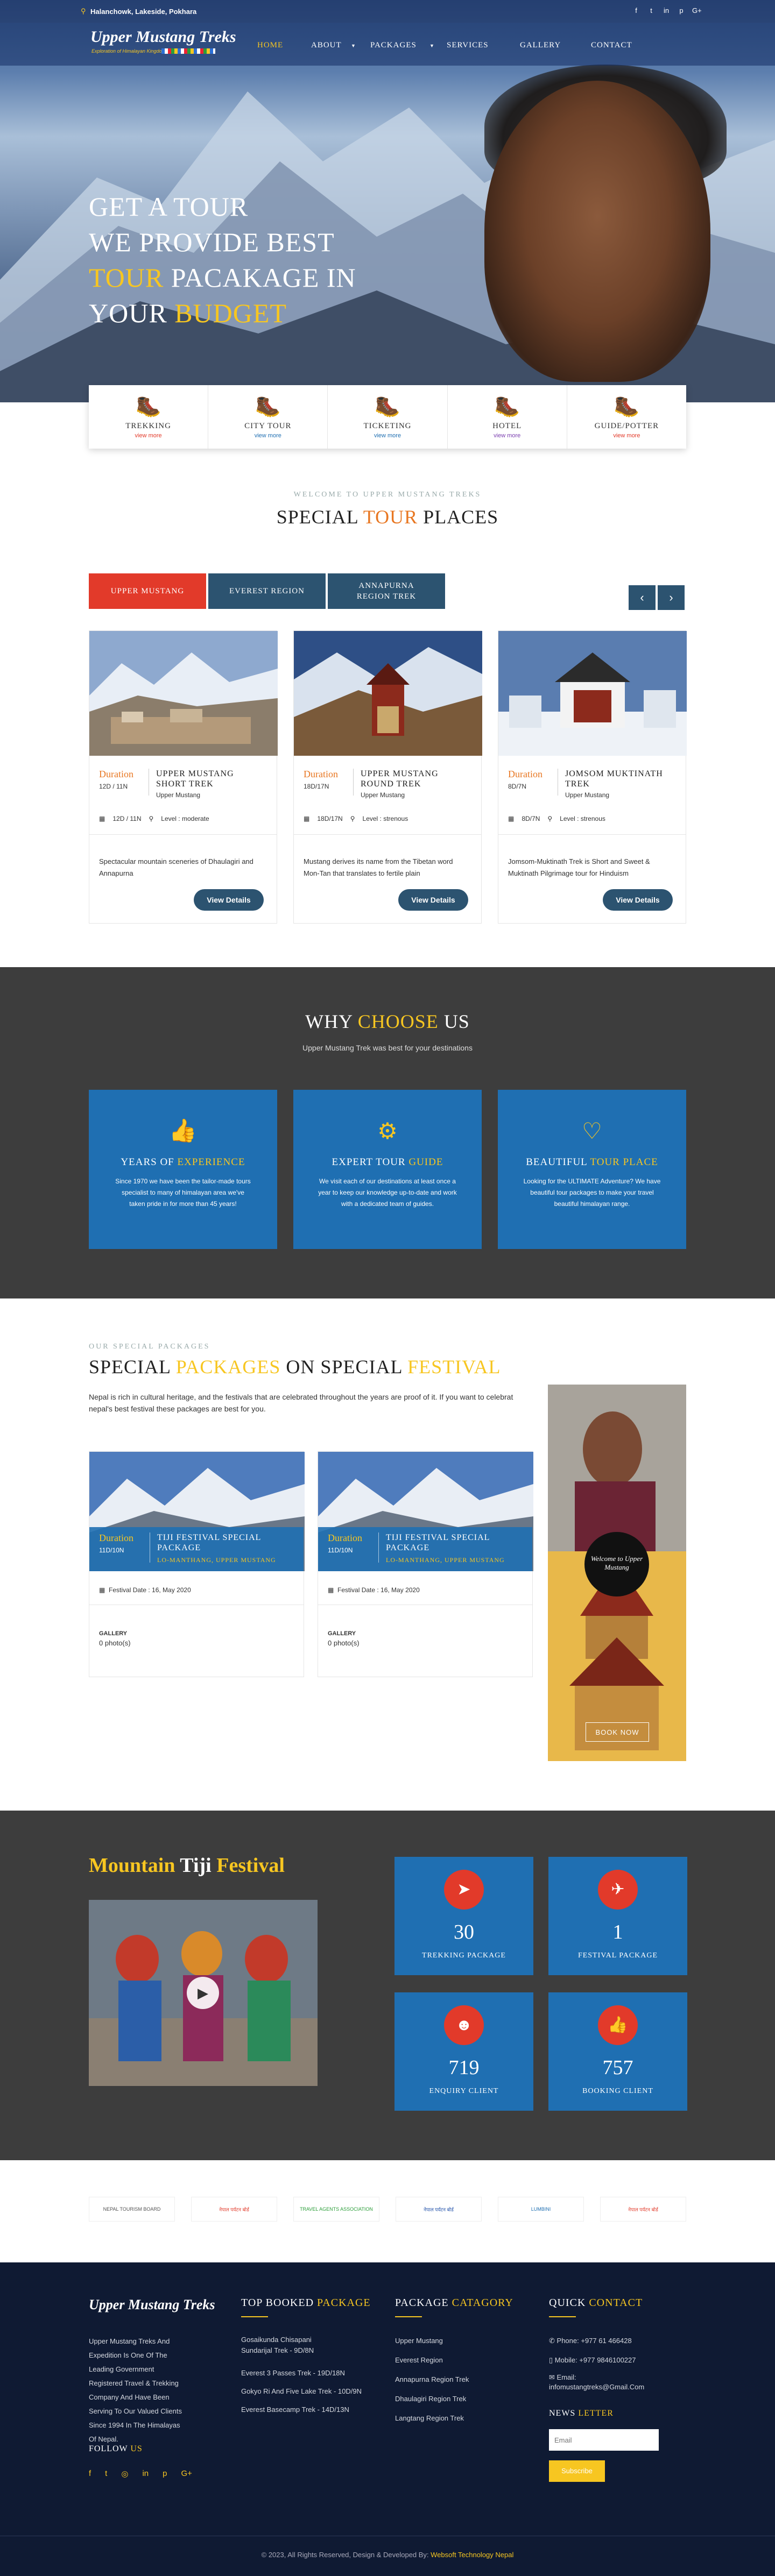 This screenshot has height=2576, width=775. I want to click on stat-enquiry: ☻ 719 ENQUIRY CLIENT, so click(463, 2051).